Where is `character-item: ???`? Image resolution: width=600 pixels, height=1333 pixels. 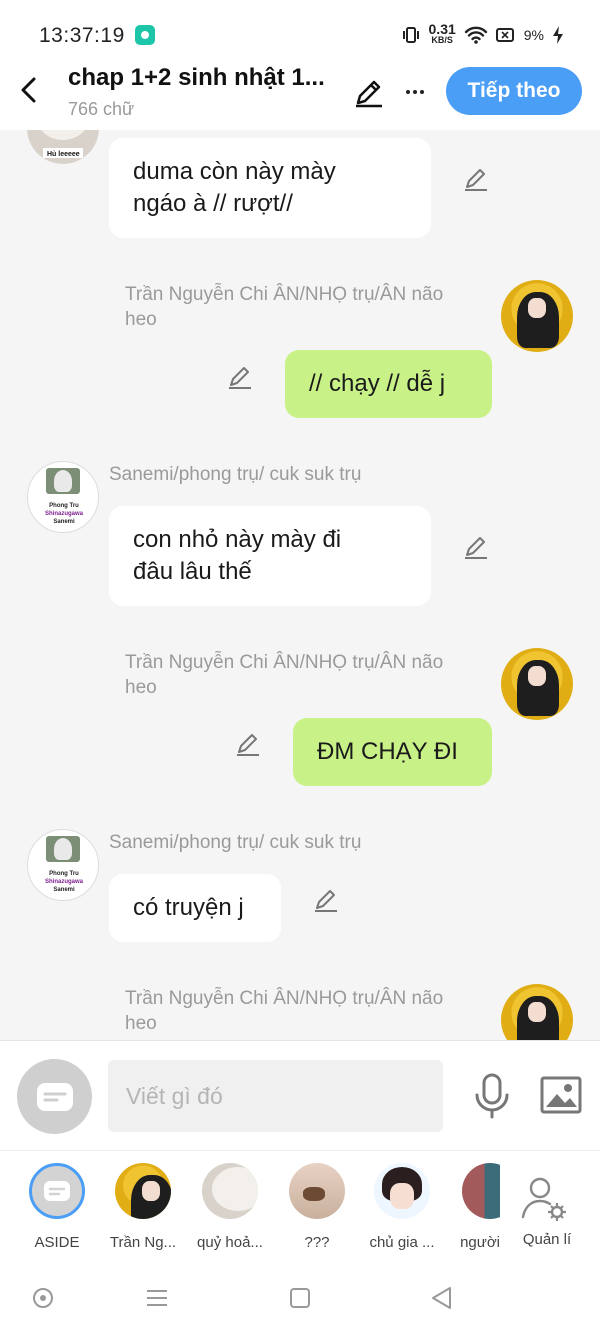
character-item: ??? is located at coordinates (317, 1207).